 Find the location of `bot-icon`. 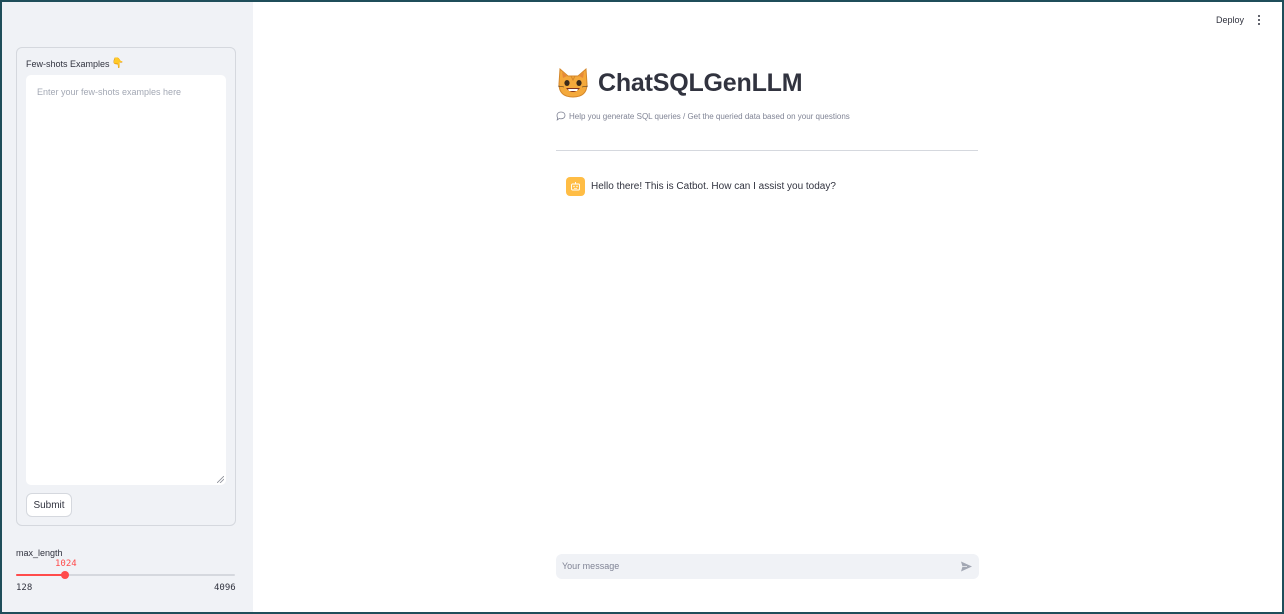

bot-icon is located at coordinates (575, 186).